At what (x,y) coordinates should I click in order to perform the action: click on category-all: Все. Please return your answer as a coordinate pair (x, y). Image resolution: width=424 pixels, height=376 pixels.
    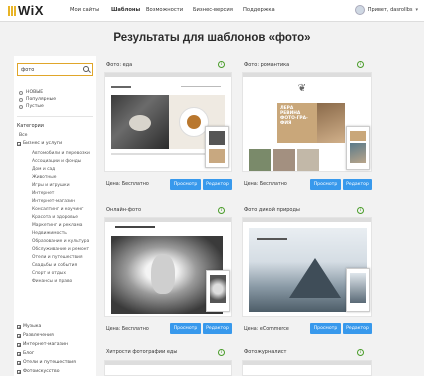
    Looking at the image, I should click on (23, 135).